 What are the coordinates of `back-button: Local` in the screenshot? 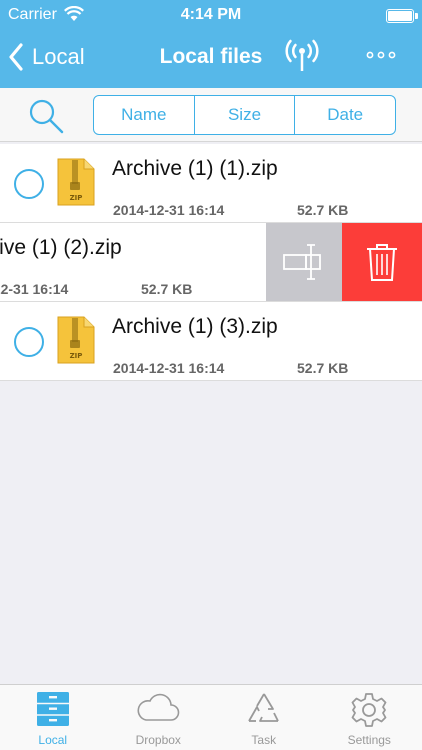 It's located at (46, 57).